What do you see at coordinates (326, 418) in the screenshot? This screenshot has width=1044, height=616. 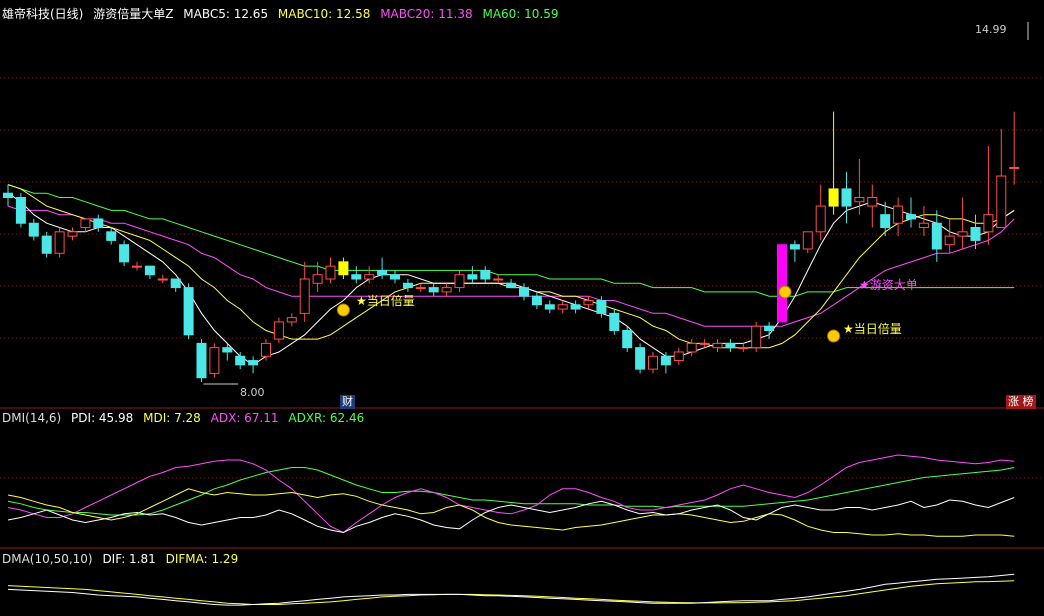 I see `adxr-label: ADXR: 62.46` at bounding box center [326, 418].